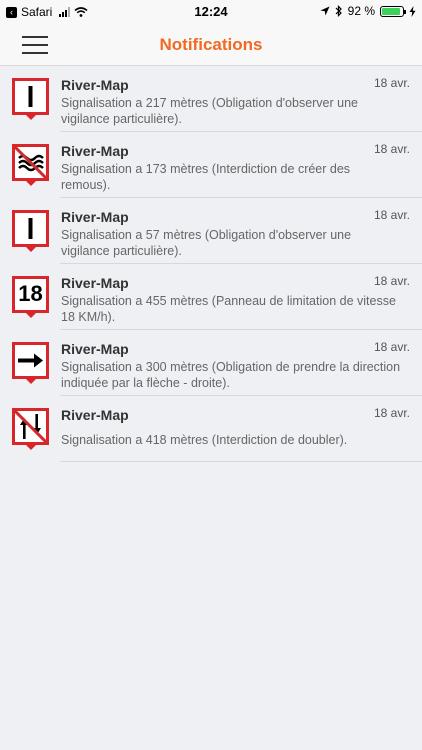 This screenshot has height=750, width=422. I want to click on status-bar: ‹ Safari 12:24 92 %, so click(211, 12).